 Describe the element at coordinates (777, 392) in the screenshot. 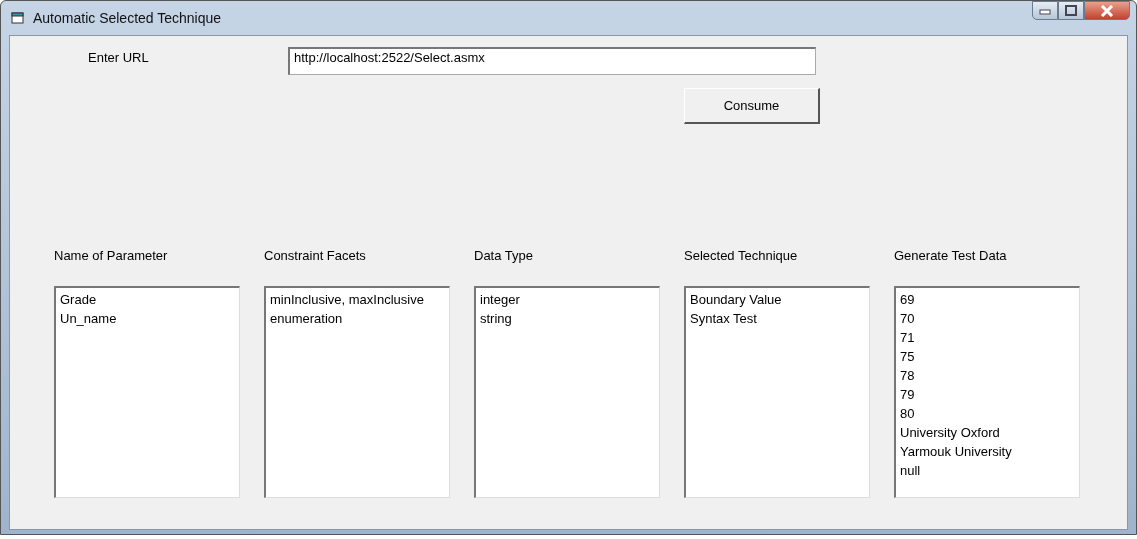

I see `list-box: Boundary Value Syntax Test` at that location.